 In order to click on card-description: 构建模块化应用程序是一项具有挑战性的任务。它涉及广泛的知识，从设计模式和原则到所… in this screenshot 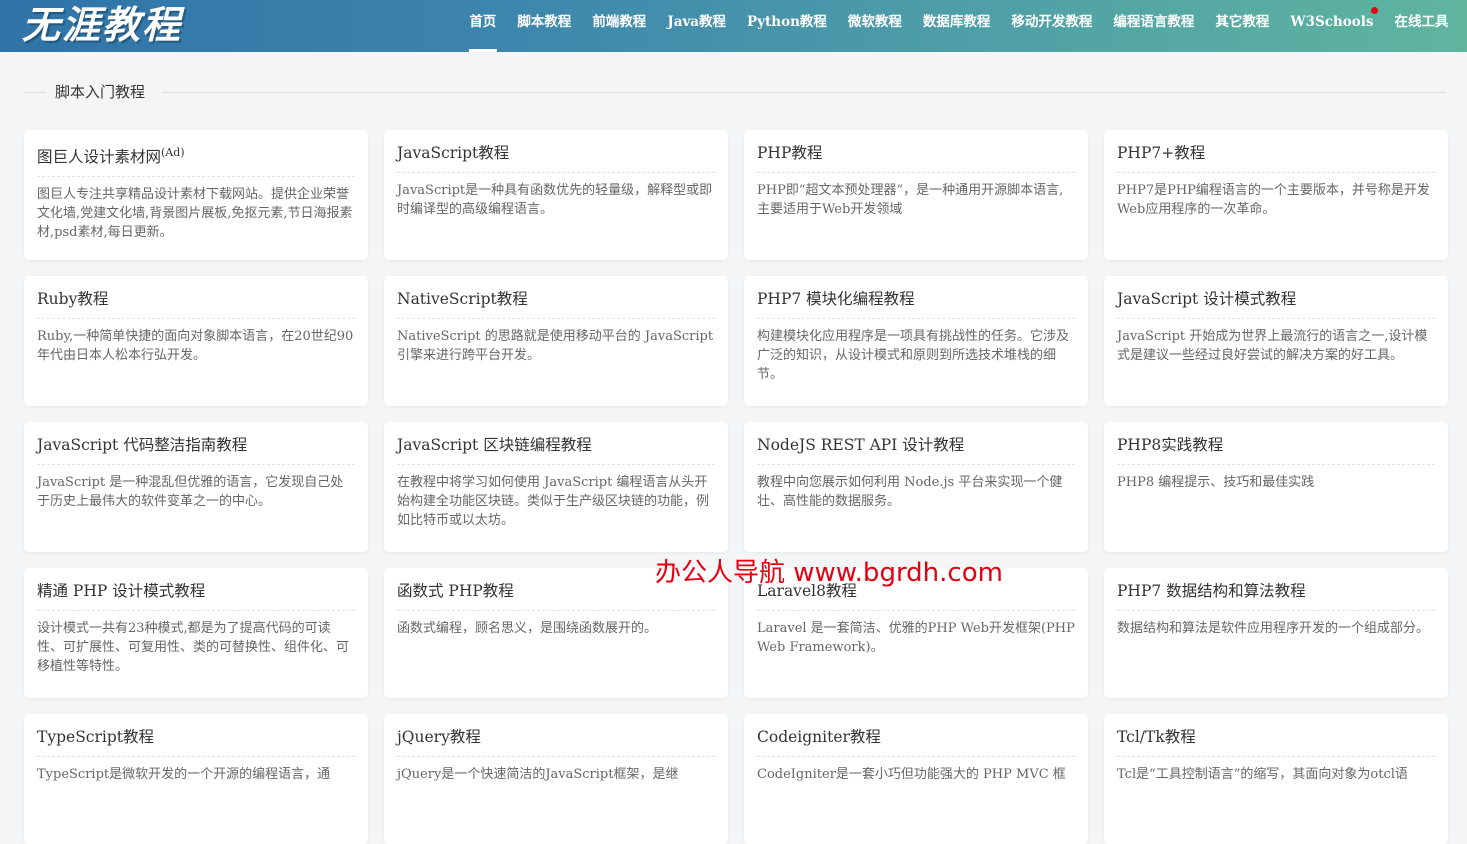, I will do `click(913, 355)`.